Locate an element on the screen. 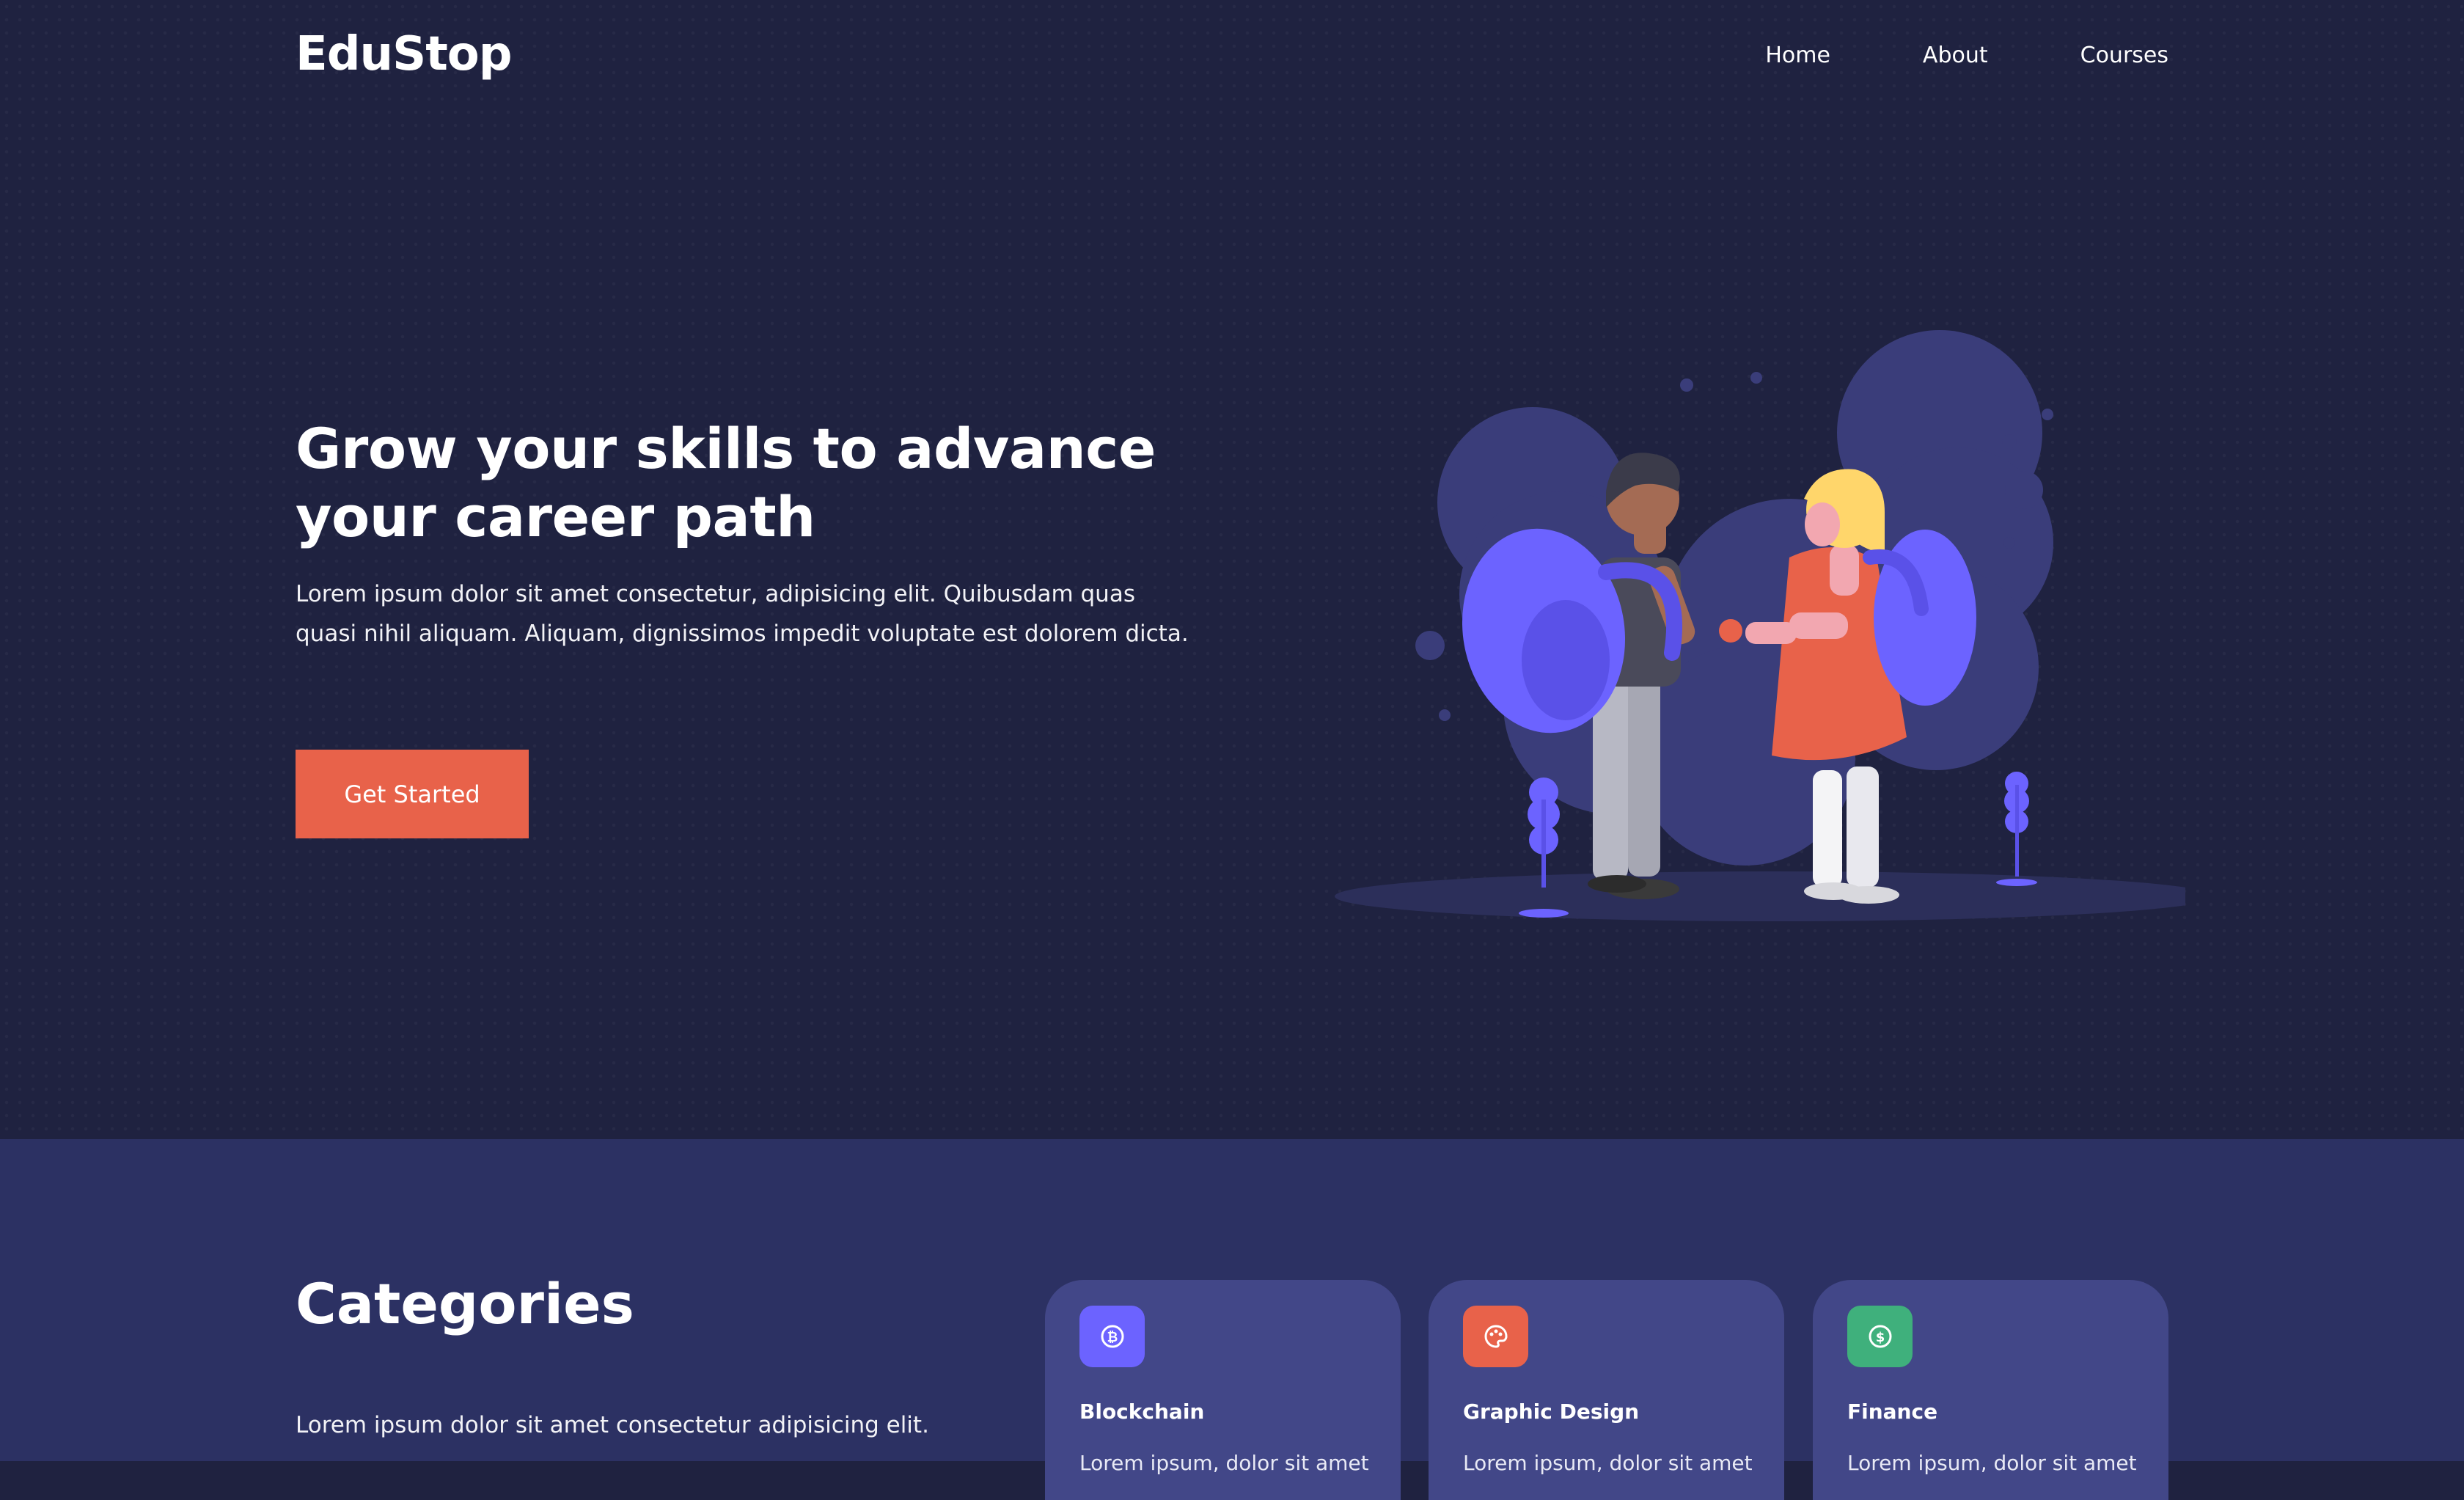 The width and height of the screenshot is (2464, 1500). main-nav: Home About Courses is located at coordinates (1920, 55).